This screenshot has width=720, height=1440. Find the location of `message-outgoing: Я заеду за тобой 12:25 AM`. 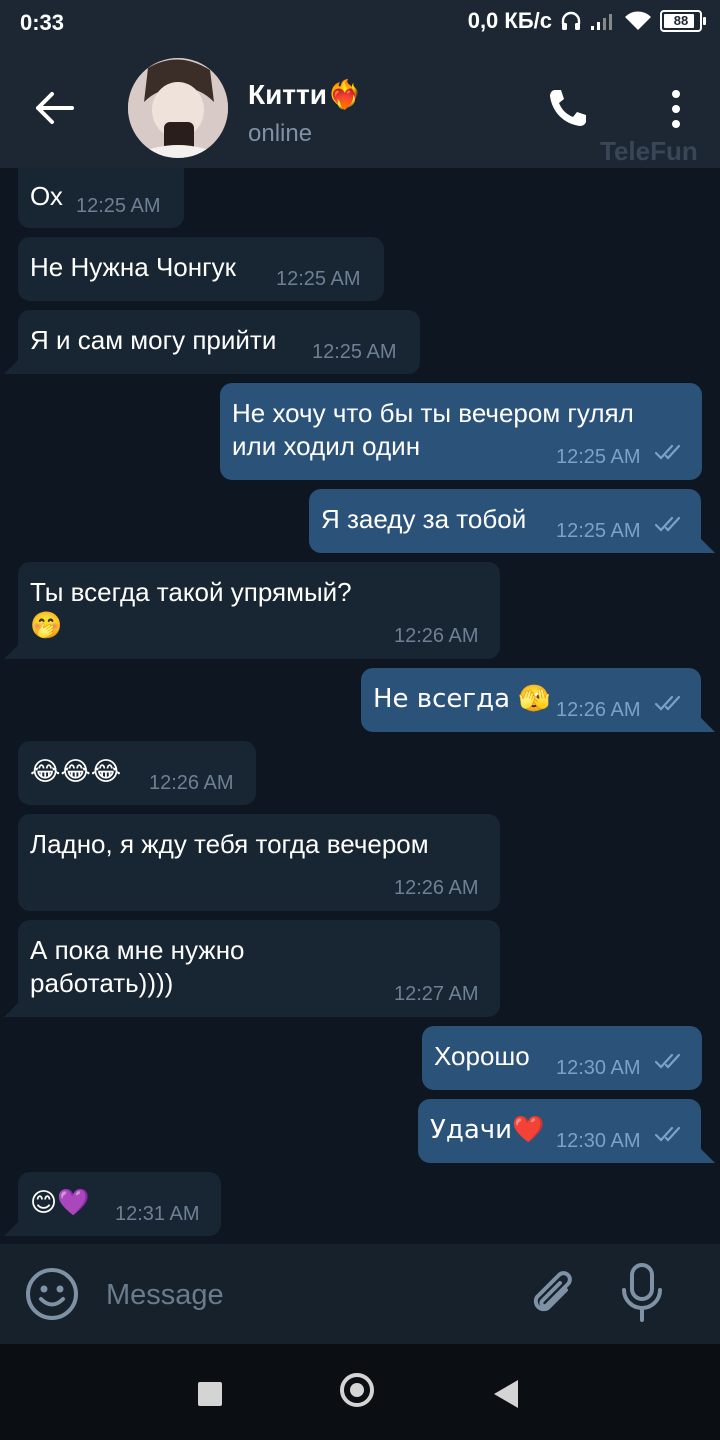

message-outgoing: Я заеду за тобой 12:25 AM is located at coordinates (512, 521).